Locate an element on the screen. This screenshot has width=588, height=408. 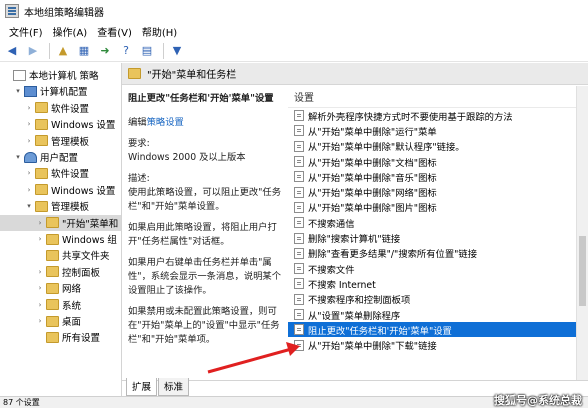
scrollbar-thumb is located at coordinates (582, 271).